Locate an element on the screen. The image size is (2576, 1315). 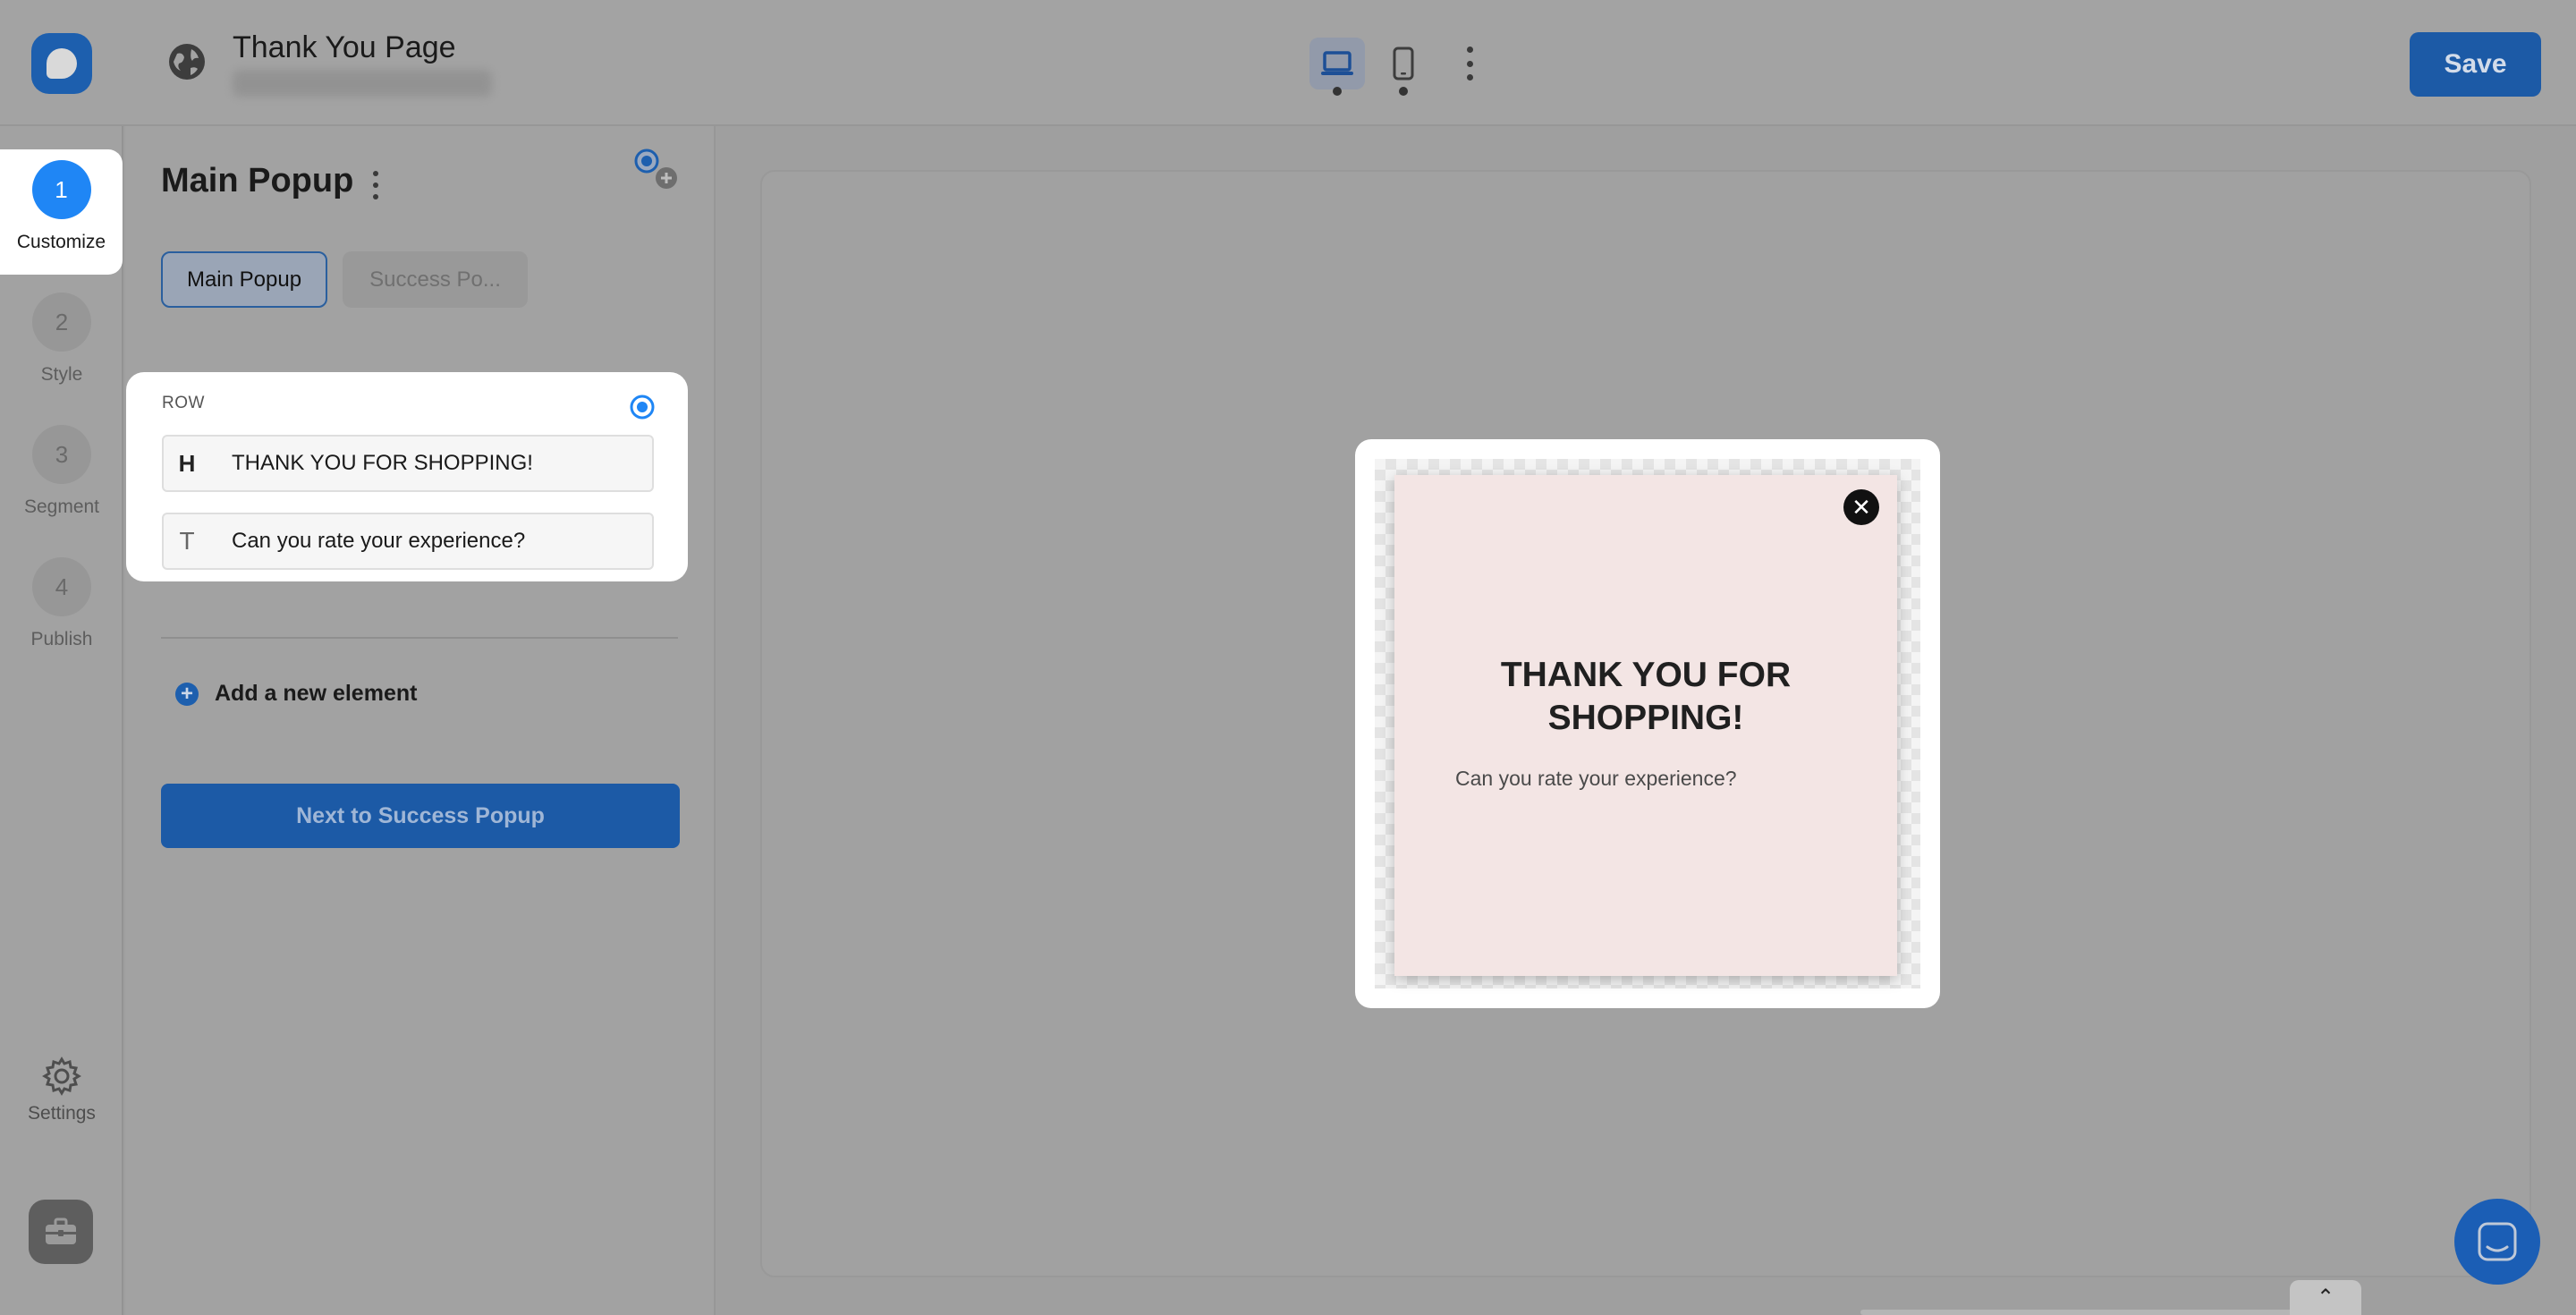
text-element: T Can you rate your experience? is located at coordinates (408, 541).